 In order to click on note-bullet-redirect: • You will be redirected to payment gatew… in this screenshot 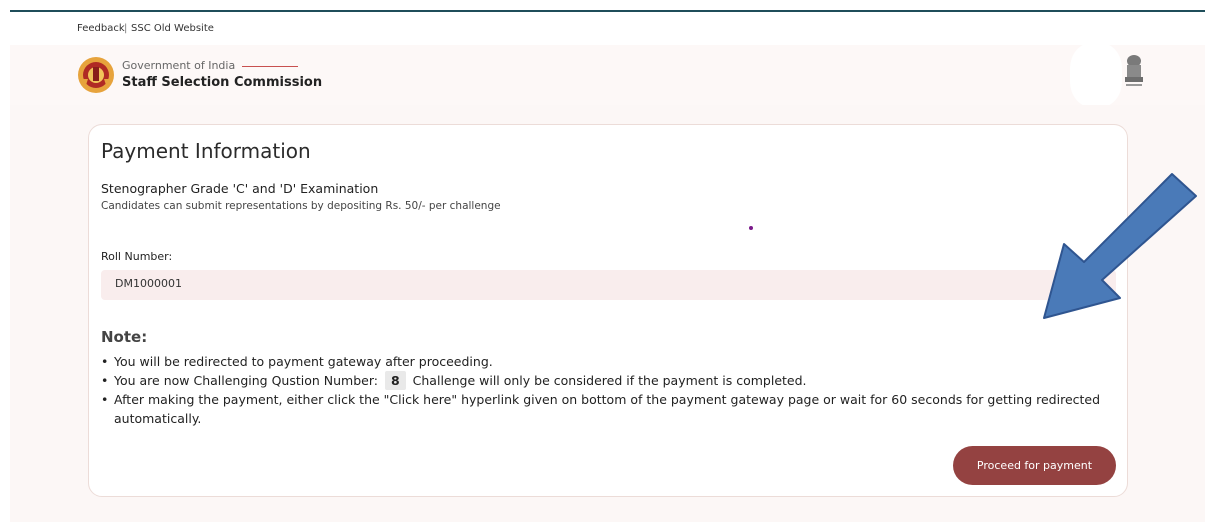, I will do `click(297, 361)`.